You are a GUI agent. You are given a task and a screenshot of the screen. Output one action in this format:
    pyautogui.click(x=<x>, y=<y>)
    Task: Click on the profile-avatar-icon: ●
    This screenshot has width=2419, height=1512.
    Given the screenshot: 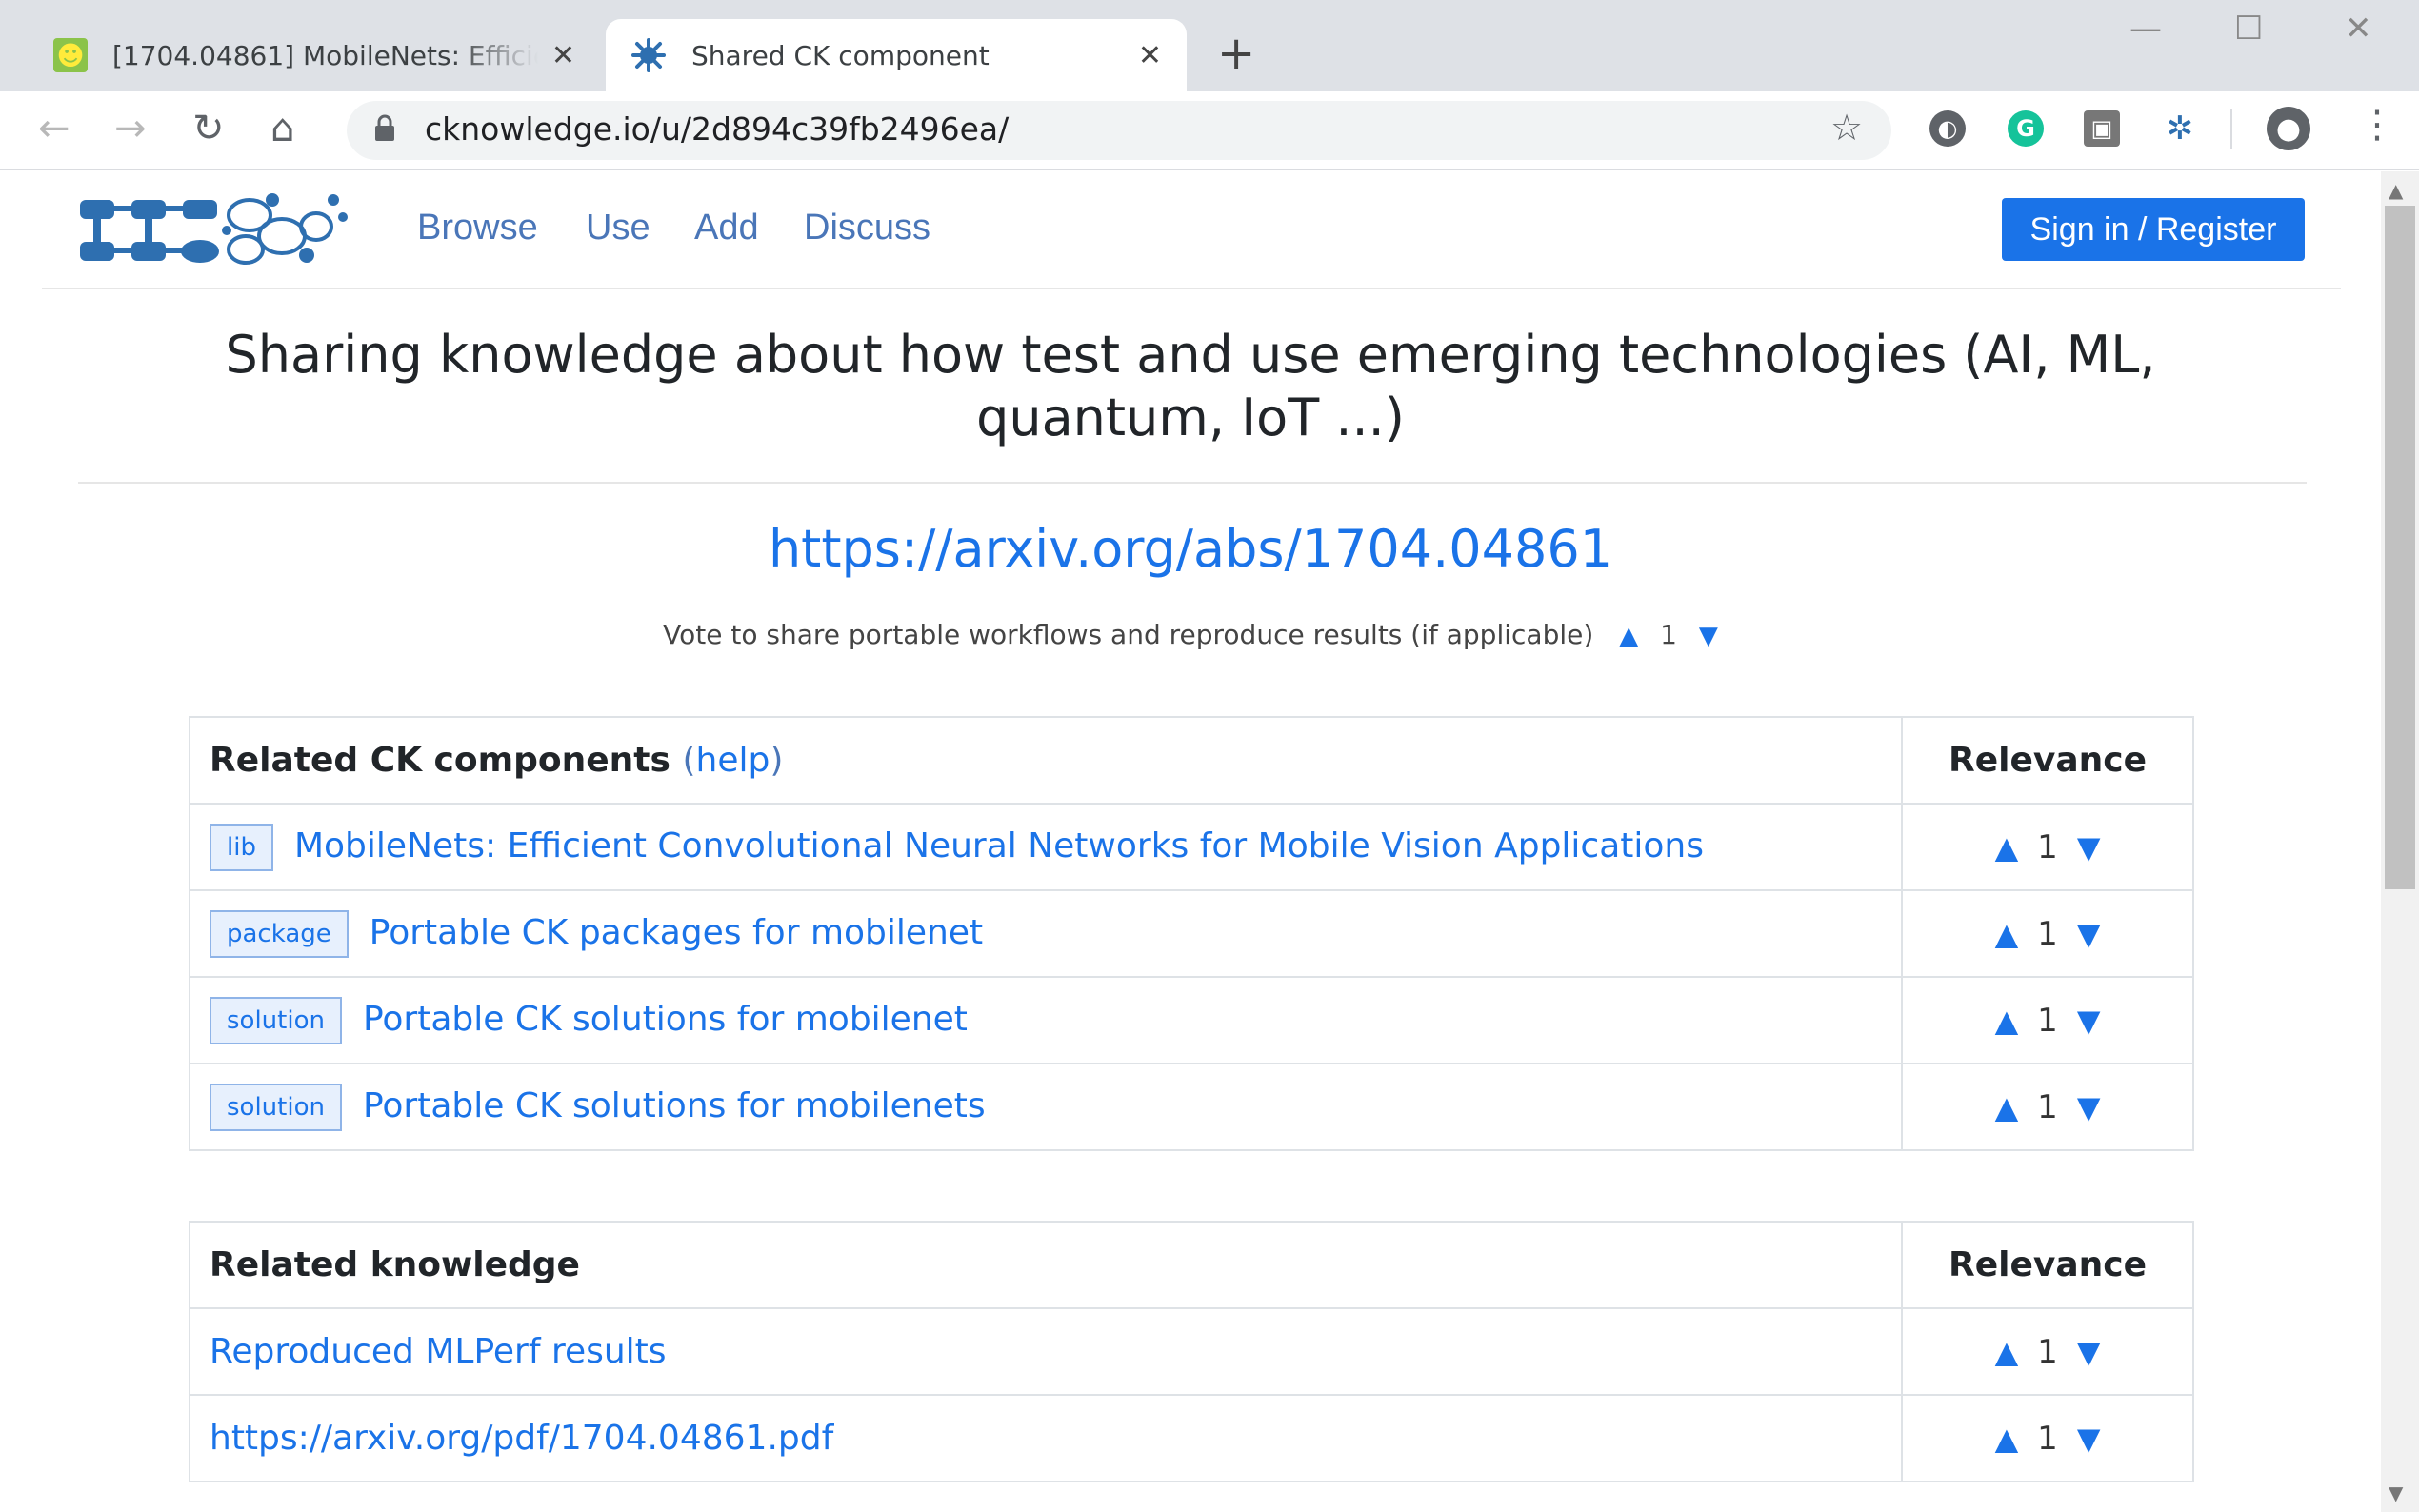 What is the action you would take?
    pyautogui.click(x=2288, y=128)
    